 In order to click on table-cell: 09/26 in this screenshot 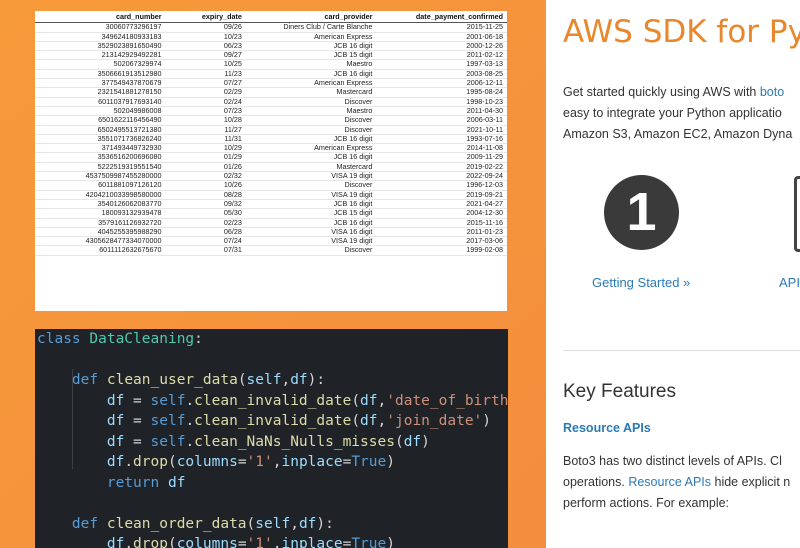, I will do `click(205, 28)`.